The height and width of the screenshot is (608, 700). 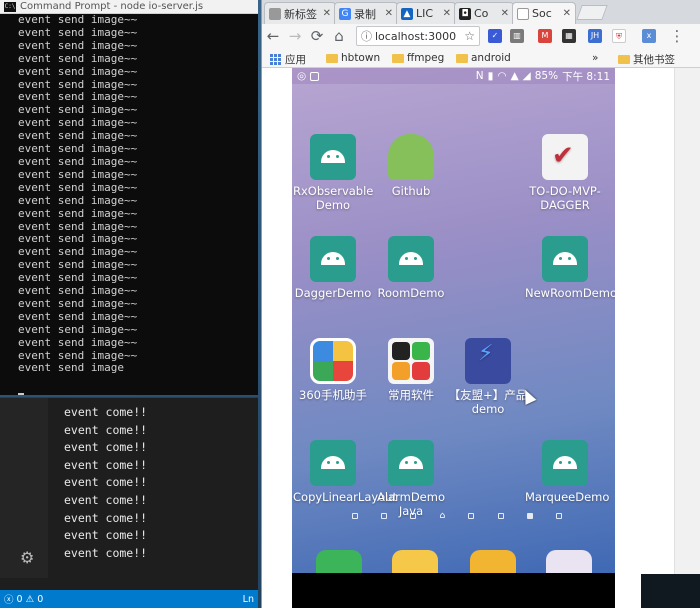 I want to click on bookmark-ffmpeg: ffmpeg, so click(x=418, y=58).